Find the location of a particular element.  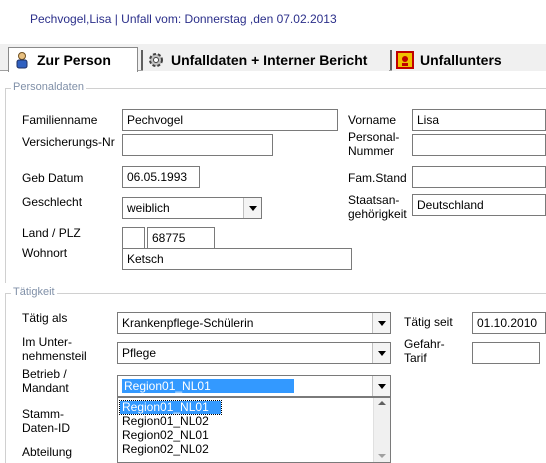

plz-field: 68775 is located at coordinates (181, 238).